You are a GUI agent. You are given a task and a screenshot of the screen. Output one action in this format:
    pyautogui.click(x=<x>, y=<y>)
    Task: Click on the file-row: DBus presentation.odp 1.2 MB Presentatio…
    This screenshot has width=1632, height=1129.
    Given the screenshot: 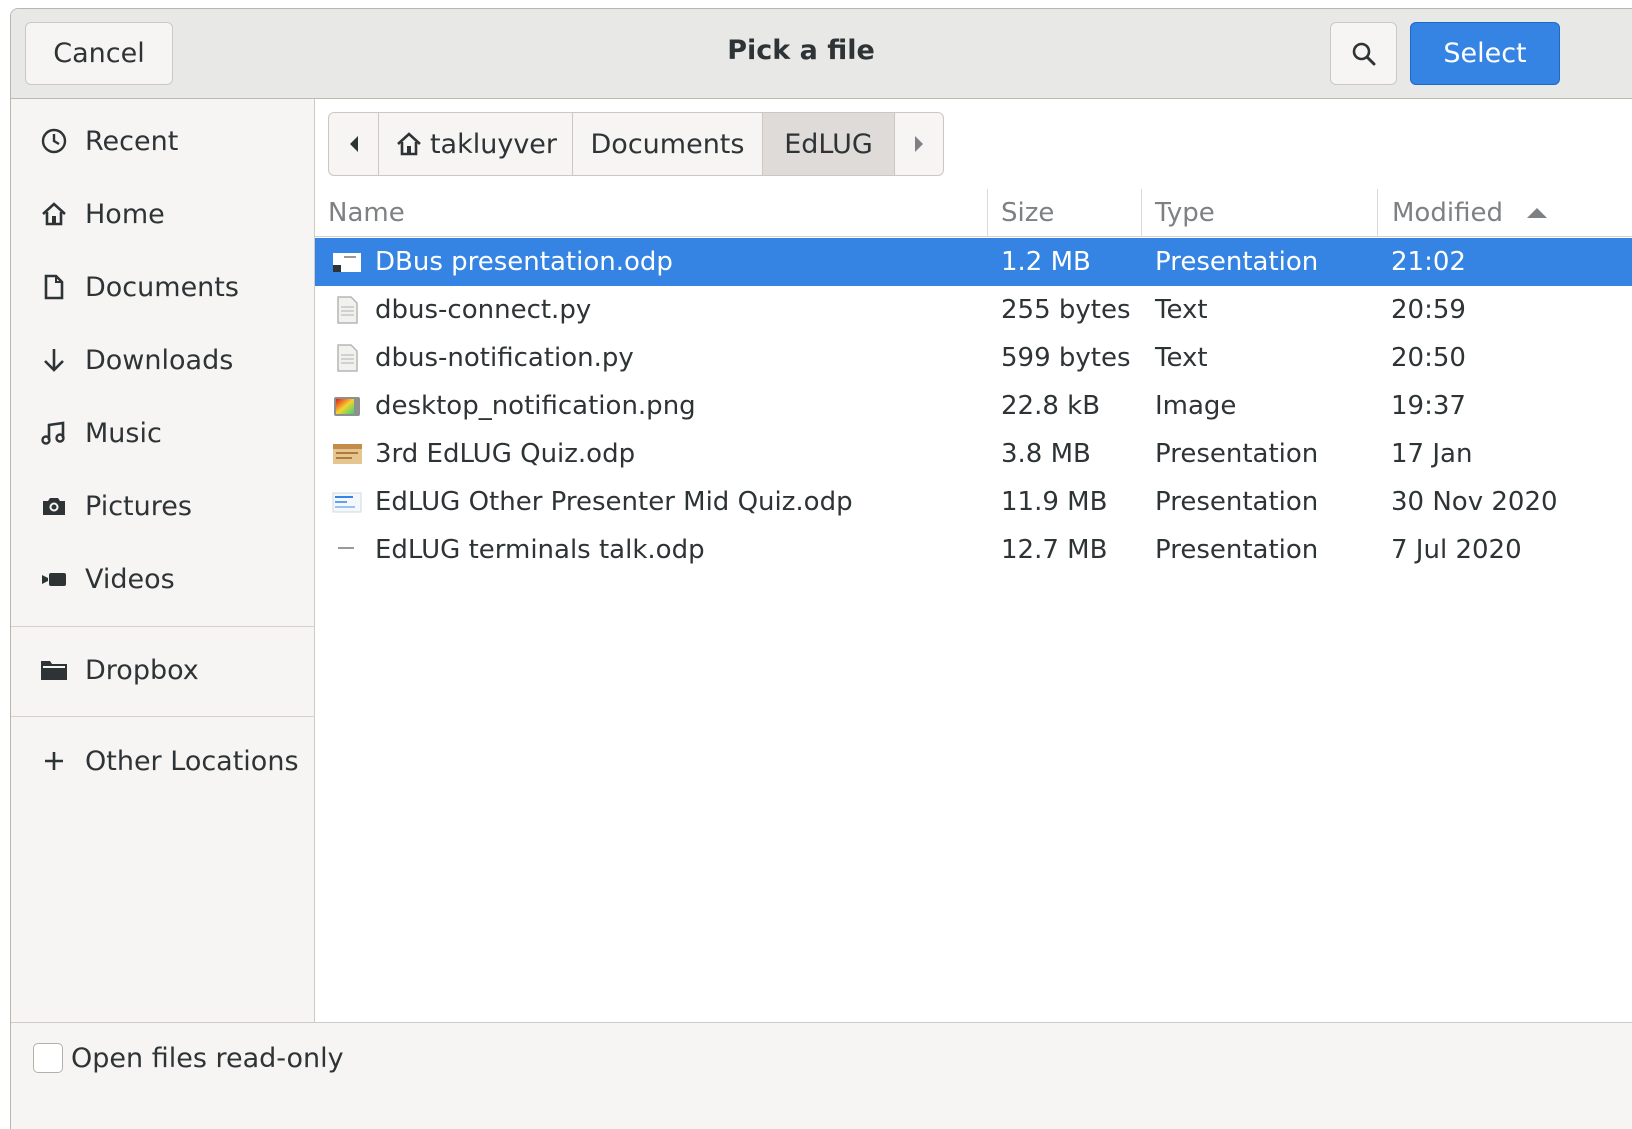 What is the action you would take?
    pyautogui.click(x=973, y=262)
    